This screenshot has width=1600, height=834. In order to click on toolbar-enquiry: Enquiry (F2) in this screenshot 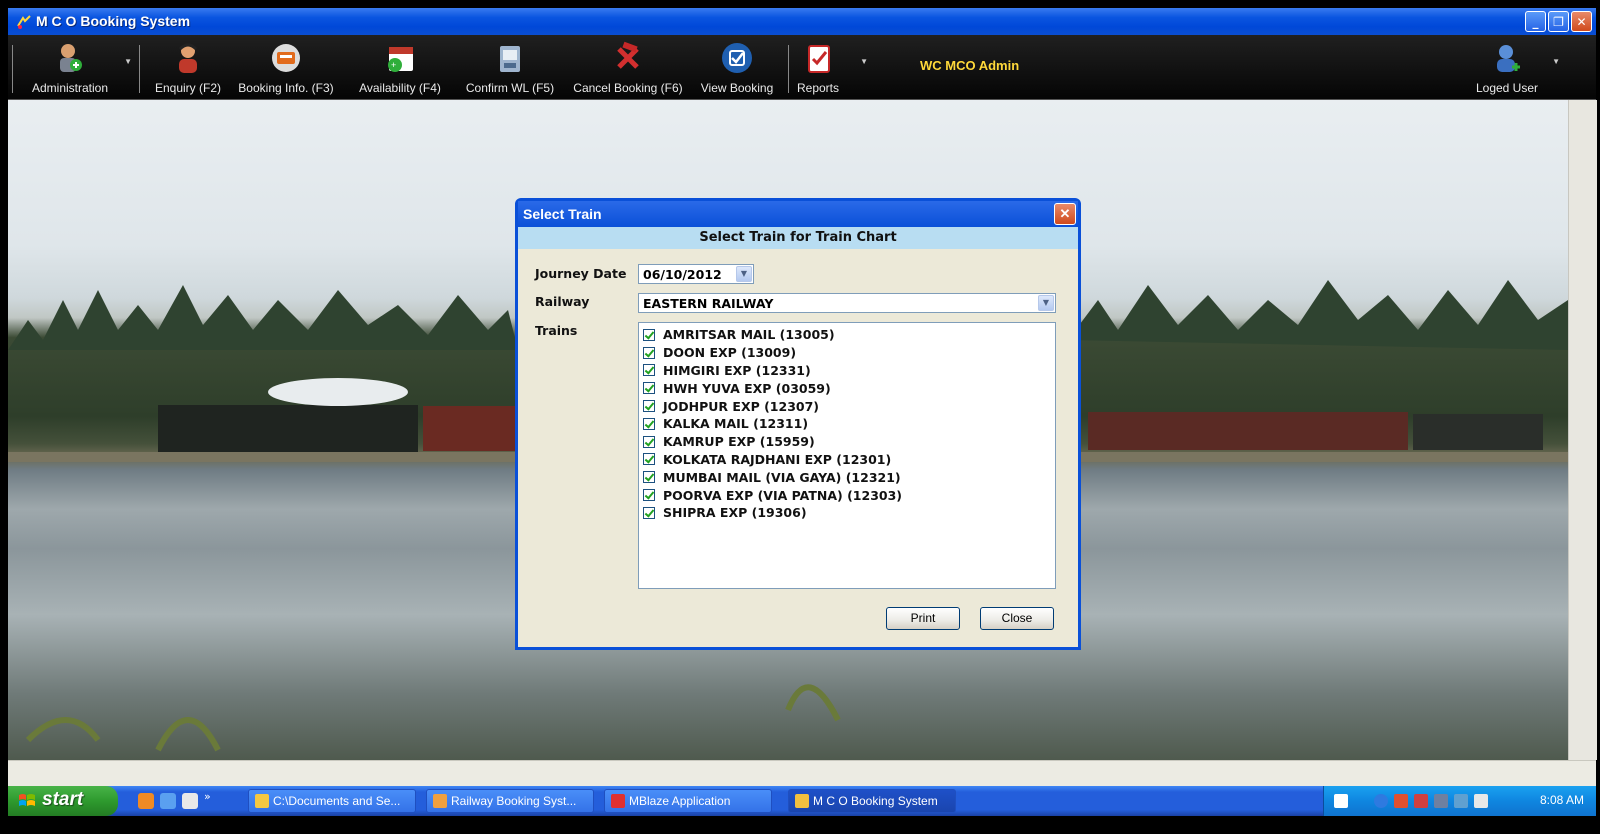, I will do `click(188, 67)`.